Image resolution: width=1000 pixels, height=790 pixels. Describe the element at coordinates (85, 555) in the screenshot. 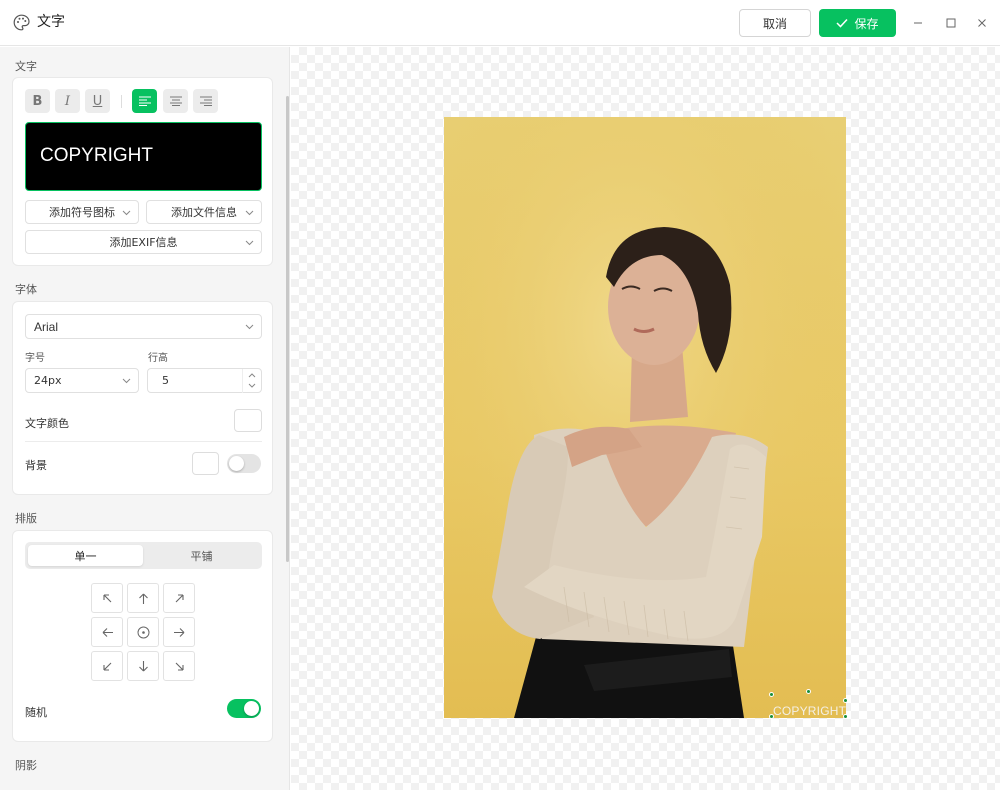

I see `tab-single: 单一` at that location.